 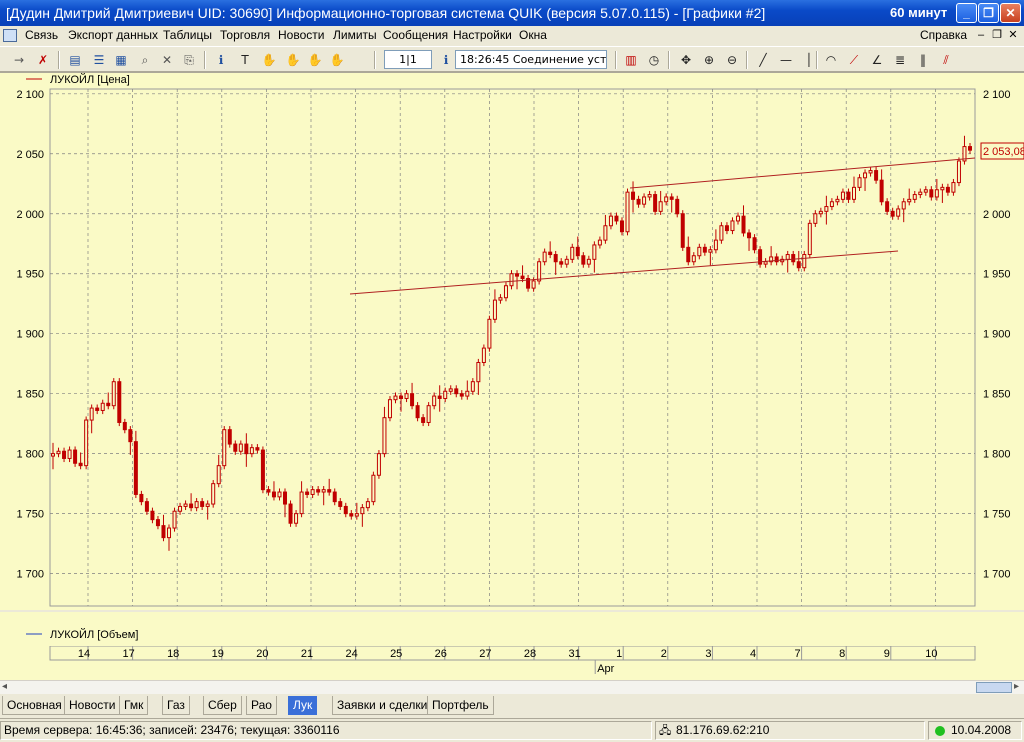 I want to click on cancel-order-icon: ✗, so click(x=43, y=60).